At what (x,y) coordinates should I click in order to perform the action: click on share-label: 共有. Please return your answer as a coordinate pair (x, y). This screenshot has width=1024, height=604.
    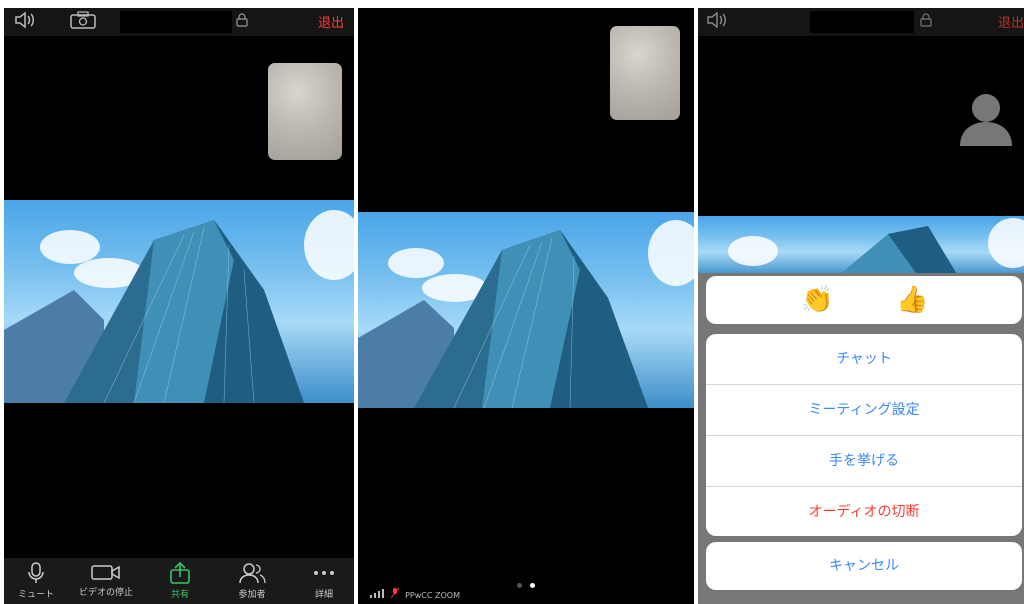
    Looking at the image, I should click on (179, 595).